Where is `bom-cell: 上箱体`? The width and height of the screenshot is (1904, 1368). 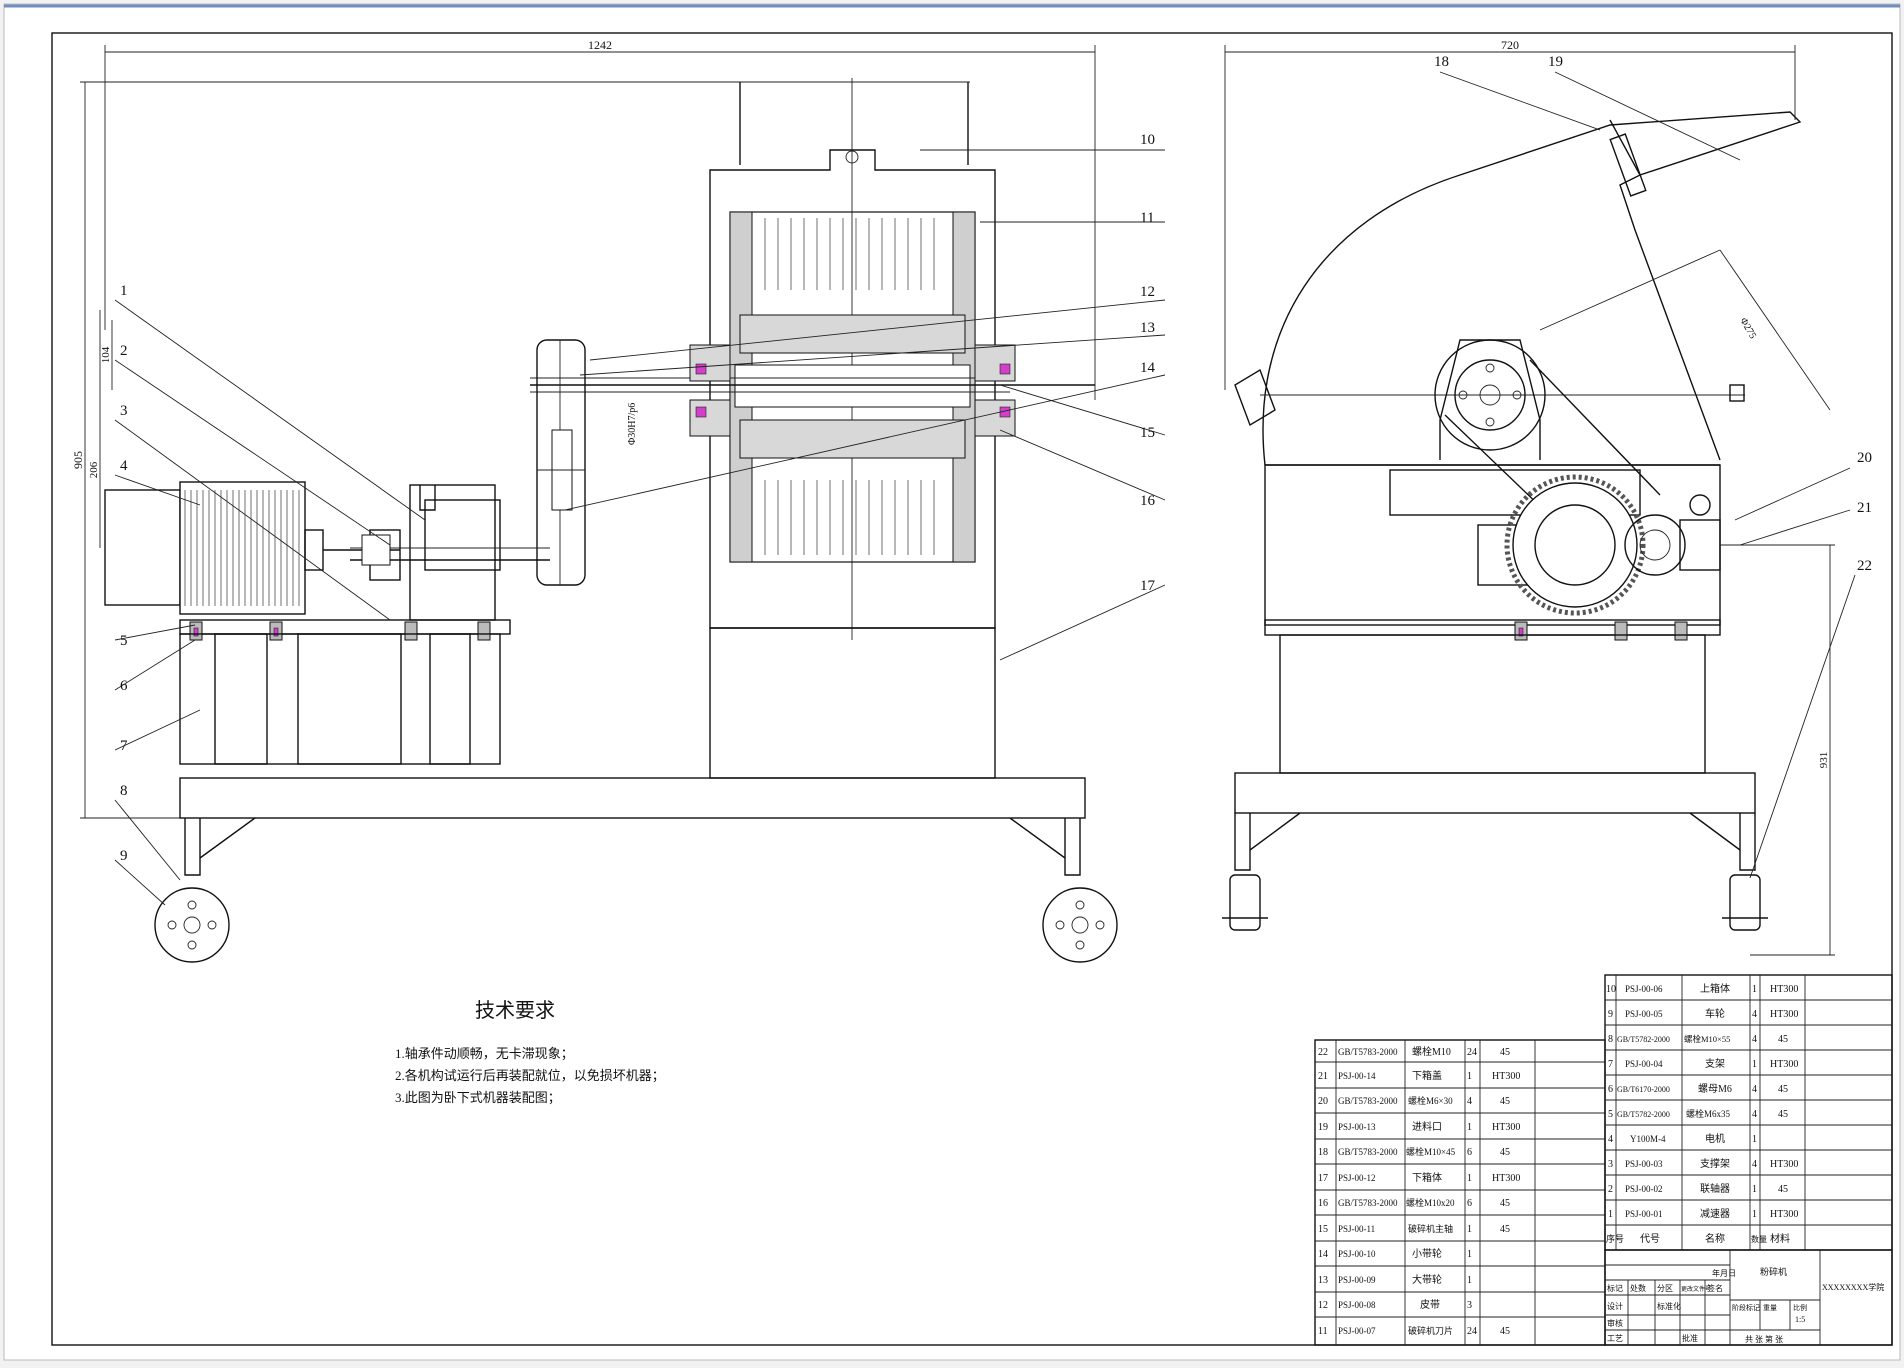 bom-cell: 上箱体 is located at coordinates (1715, 988).